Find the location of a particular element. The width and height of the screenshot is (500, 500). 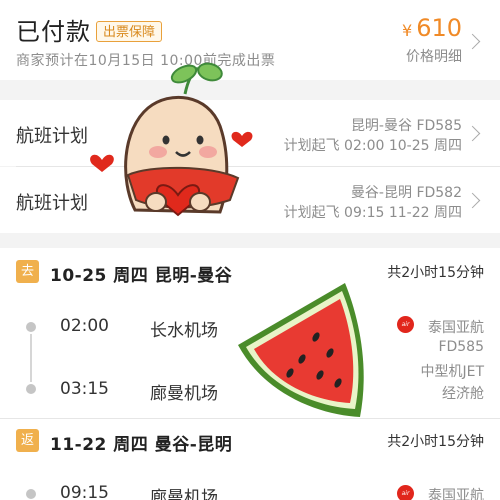

flight-number: FD585 is located at coordinates (461, 347).